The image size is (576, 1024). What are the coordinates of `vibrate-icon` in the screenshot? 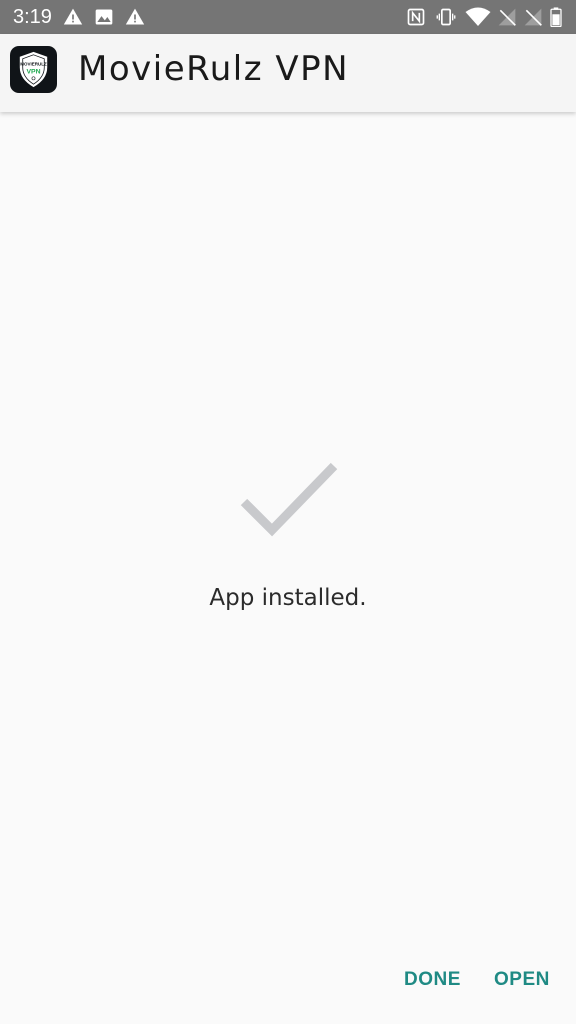 It's located at (446, 17).